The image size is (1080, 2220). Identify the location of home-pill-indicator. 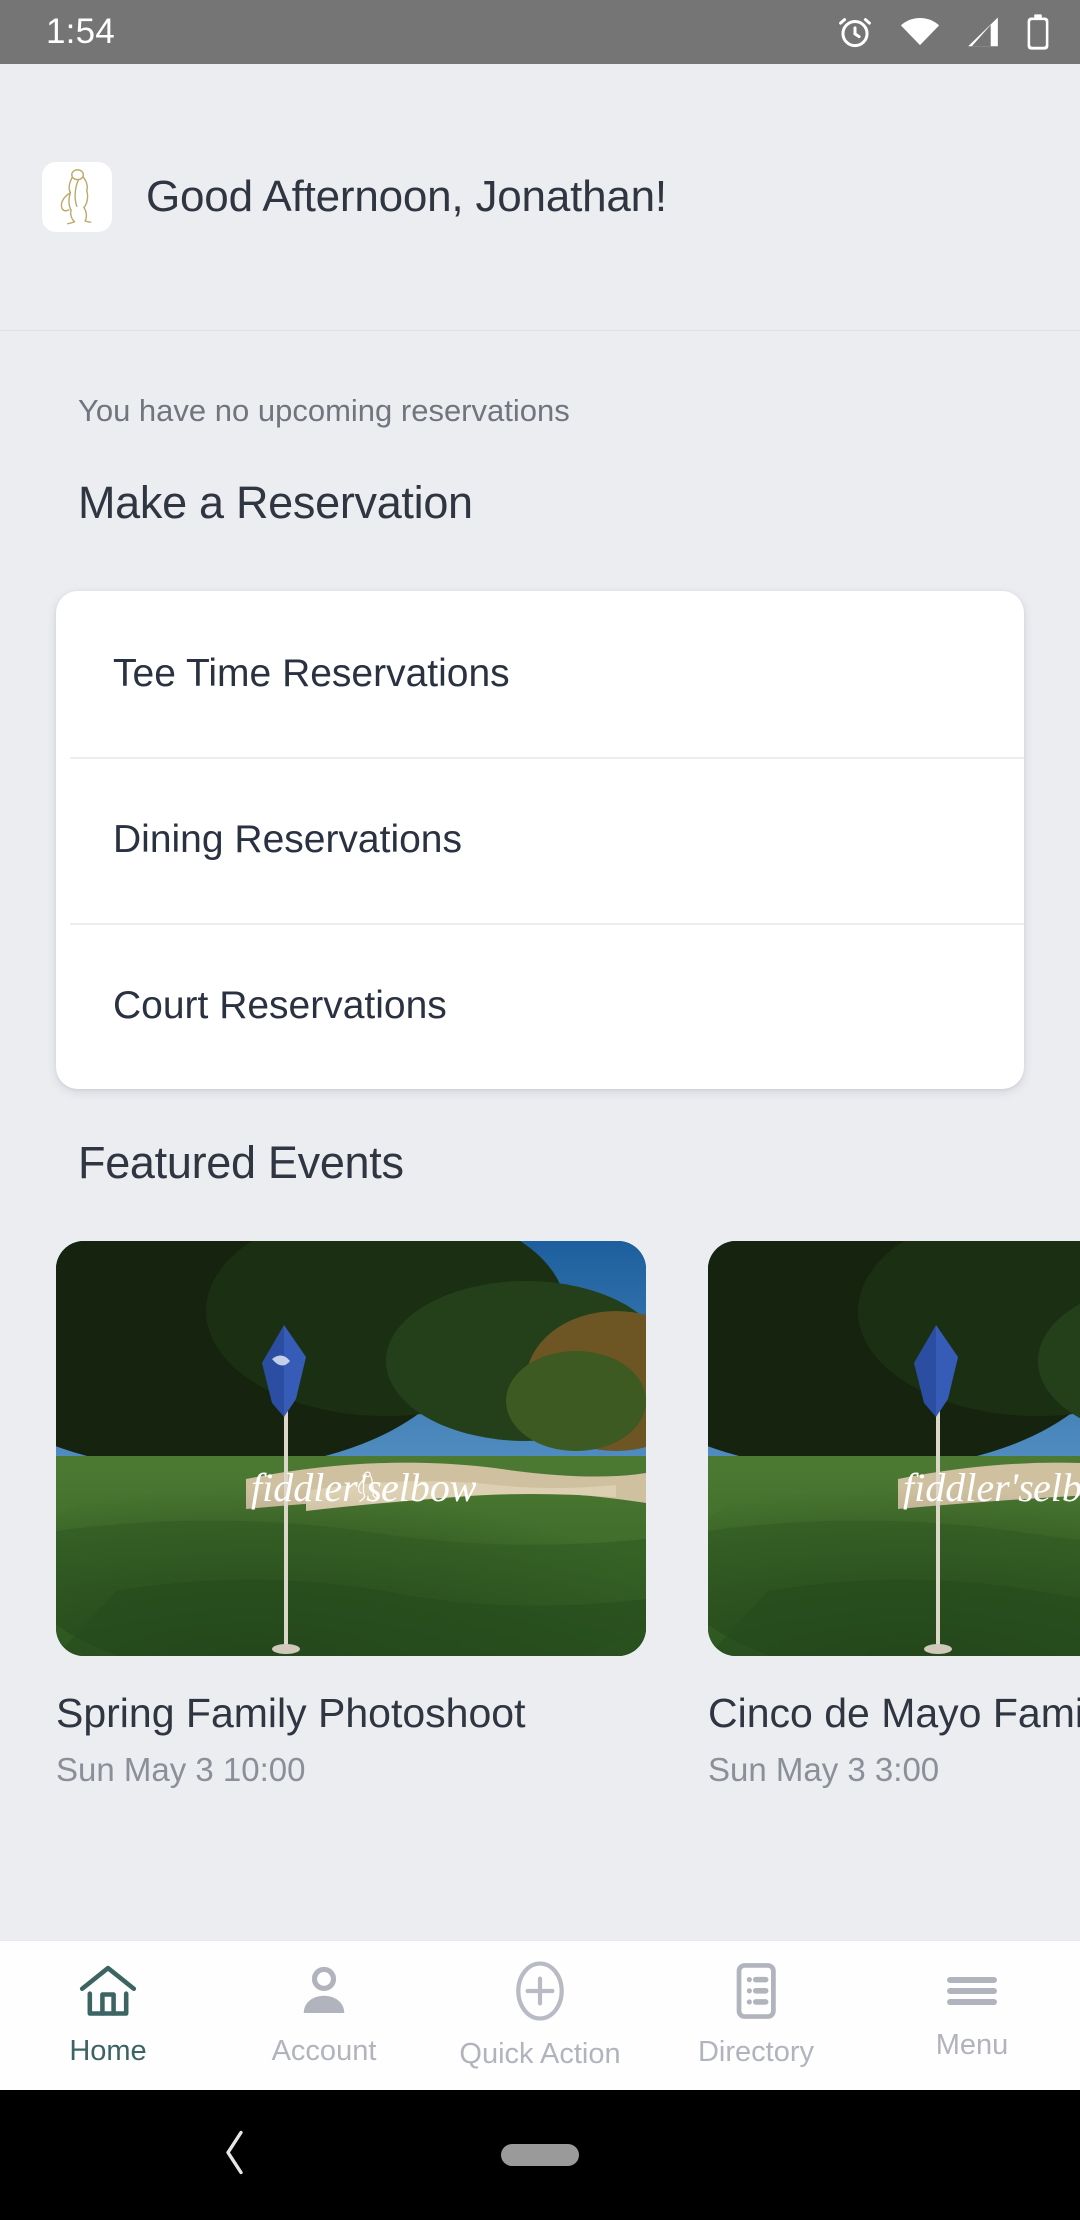
(540, 2155).